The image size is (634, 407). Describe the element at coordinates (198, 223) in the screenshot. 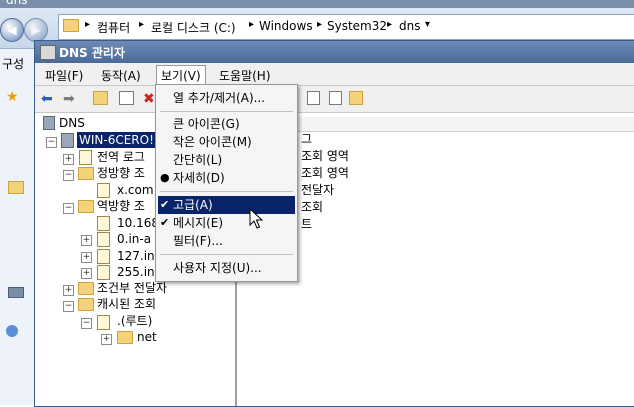

I see `menu-item-label: 메시지(E)` at that location.